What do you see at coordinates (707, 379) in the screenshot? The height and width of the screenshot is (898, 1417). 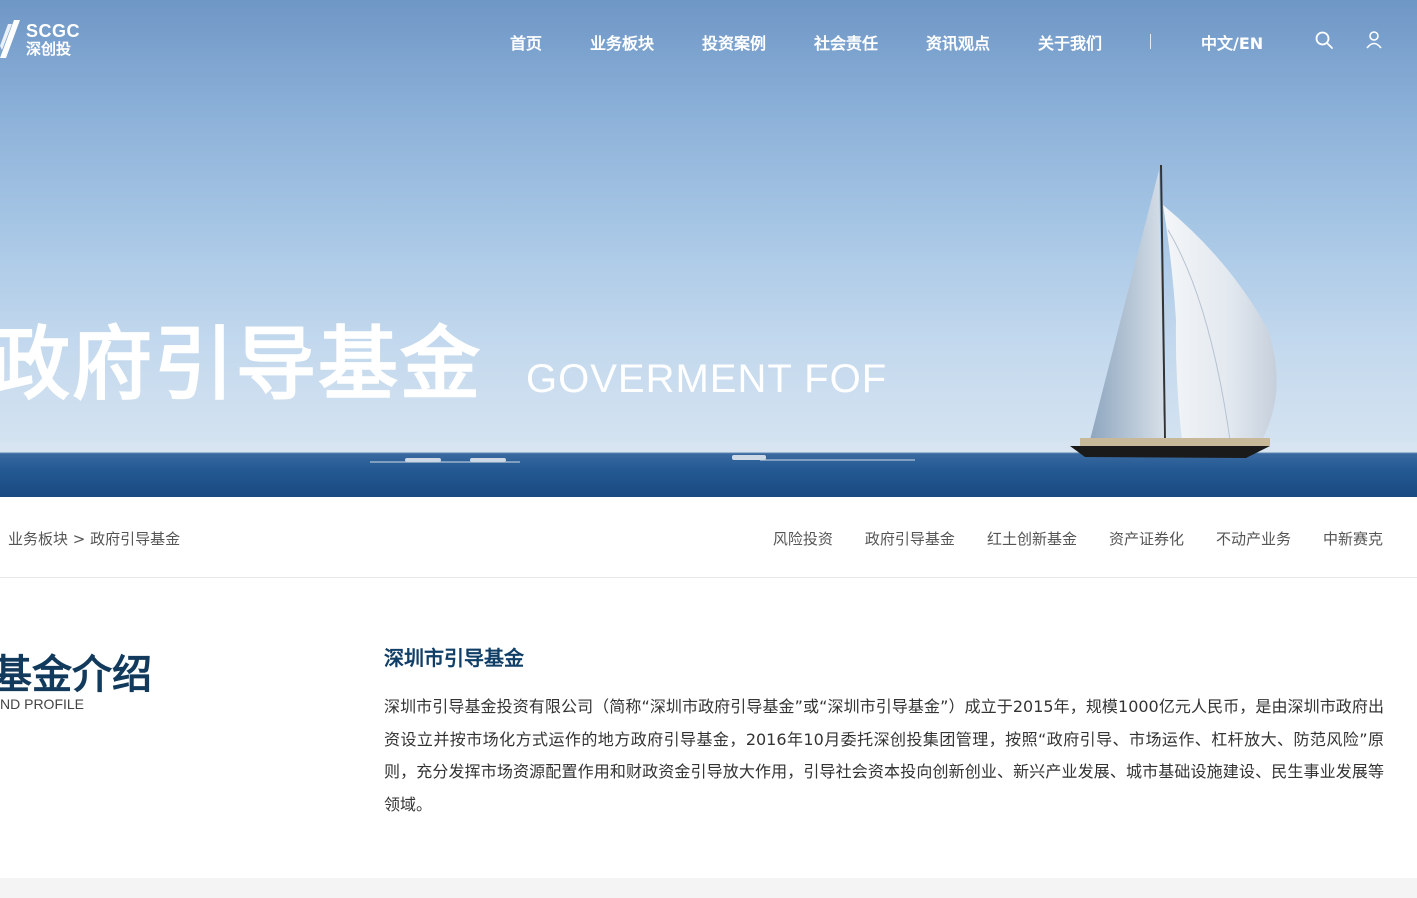 I see `hero-title-en: GOVERMENT FOF` at bounding box center [707, 379].